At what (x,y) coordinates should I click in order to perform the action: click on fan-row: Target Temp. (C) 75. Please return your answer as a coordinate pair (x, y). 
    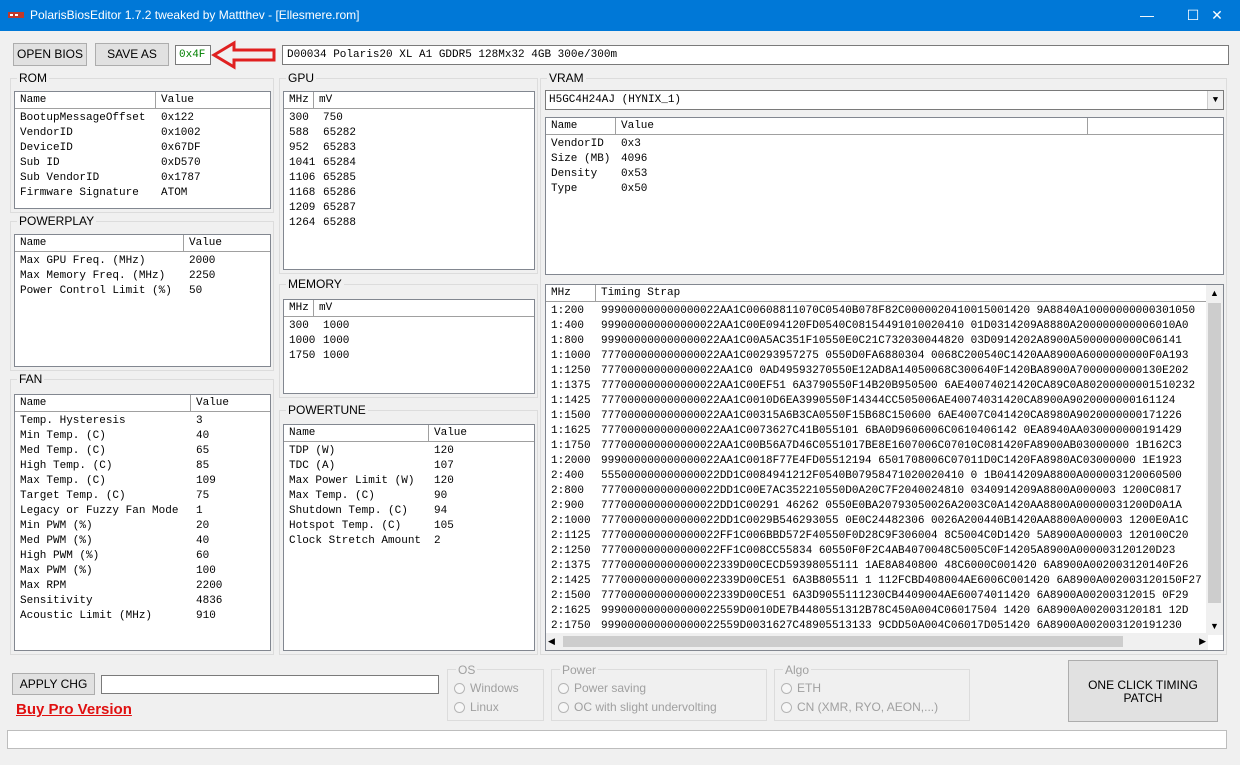
    Looking at the image, I should click on (142, 496).